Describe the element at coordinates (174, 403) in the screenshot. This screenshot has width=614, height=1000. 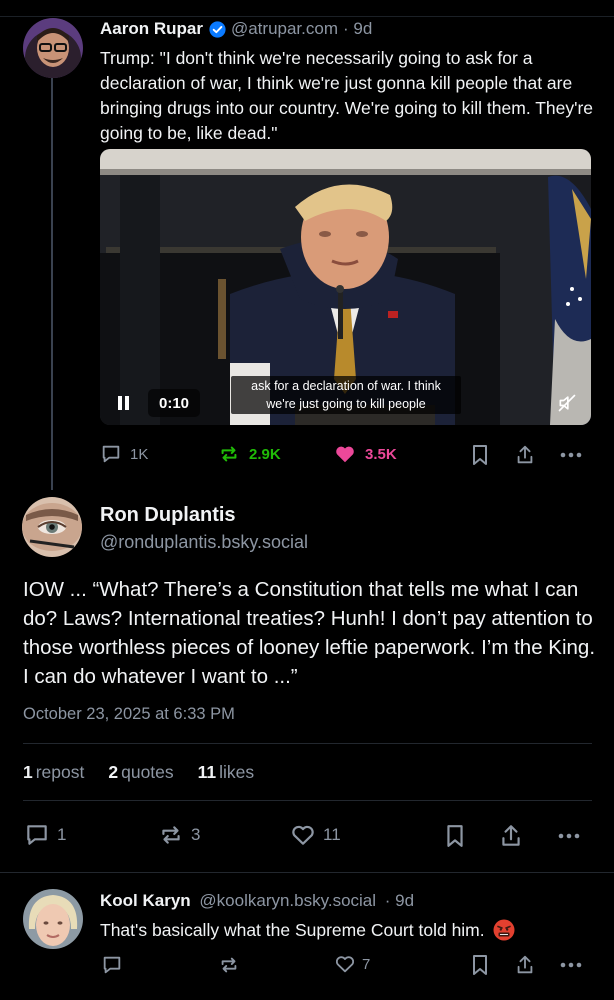
I see `video-timestamp: 0:10` at that location.